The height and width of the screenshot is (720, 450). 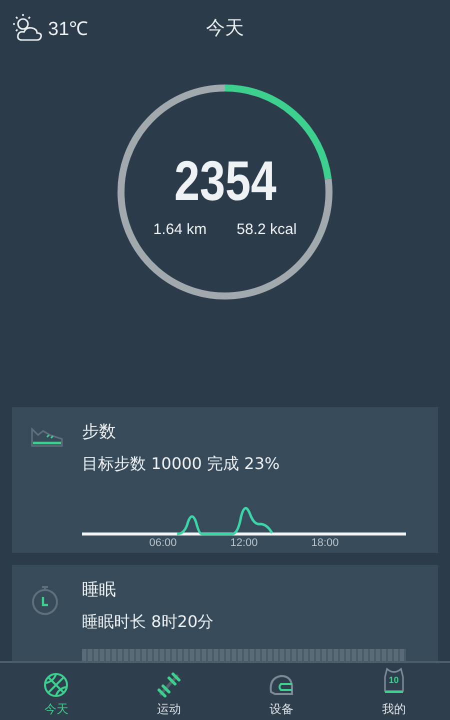 What do you see at coordinates (244, 543) in the screenshot?
I see `axis-label: 12:00` at bounding box center [244, 543].